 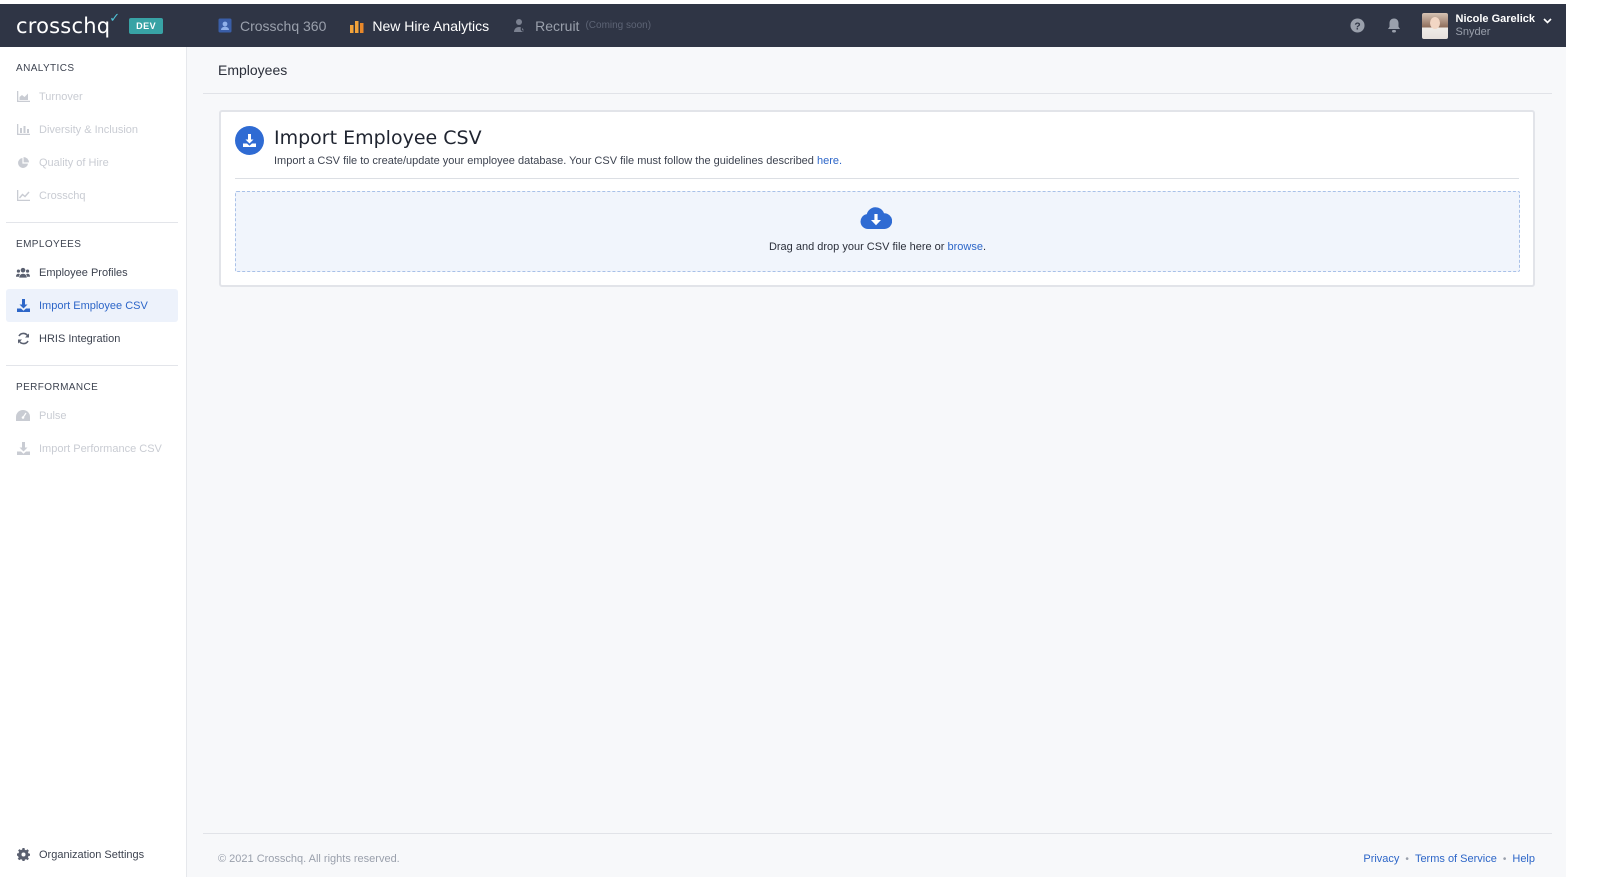 I want to click on footer-links: Privacy • Terms of Service • Help, so click(x=1449, y=859).